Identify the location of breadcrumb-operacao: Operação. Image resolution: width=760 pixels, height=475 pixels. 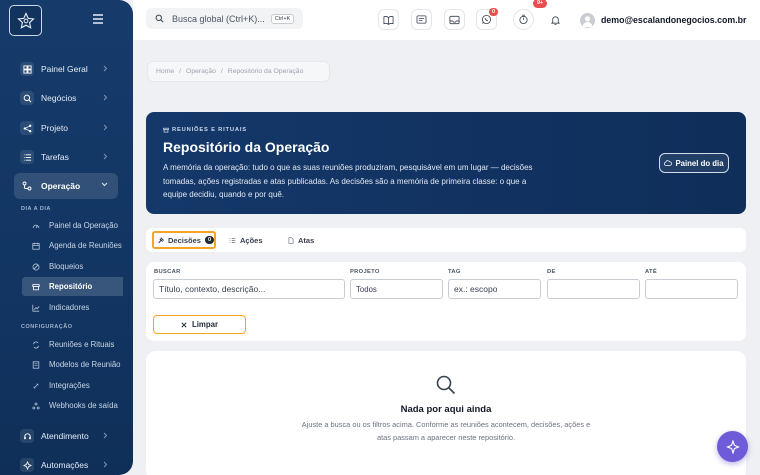
(201, 71).